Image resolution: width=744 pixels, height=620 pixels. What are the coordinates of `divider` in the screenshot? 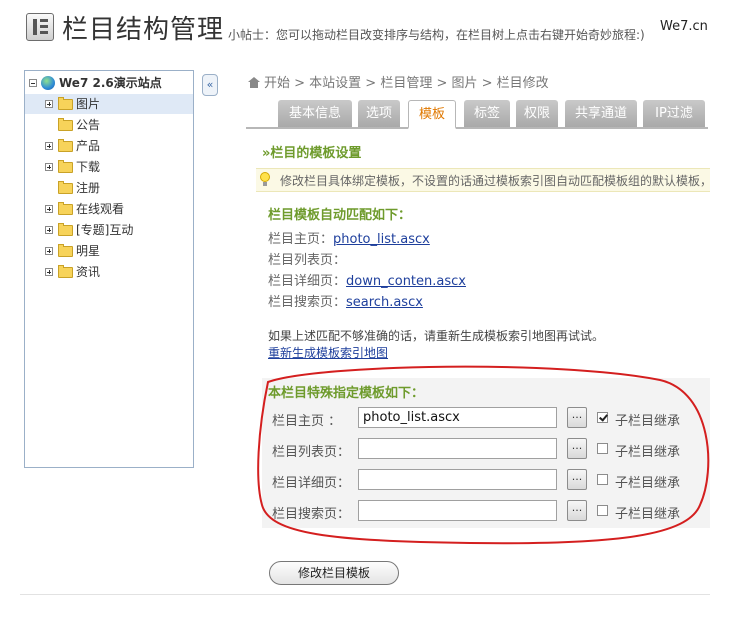 It's located at (365, 594).